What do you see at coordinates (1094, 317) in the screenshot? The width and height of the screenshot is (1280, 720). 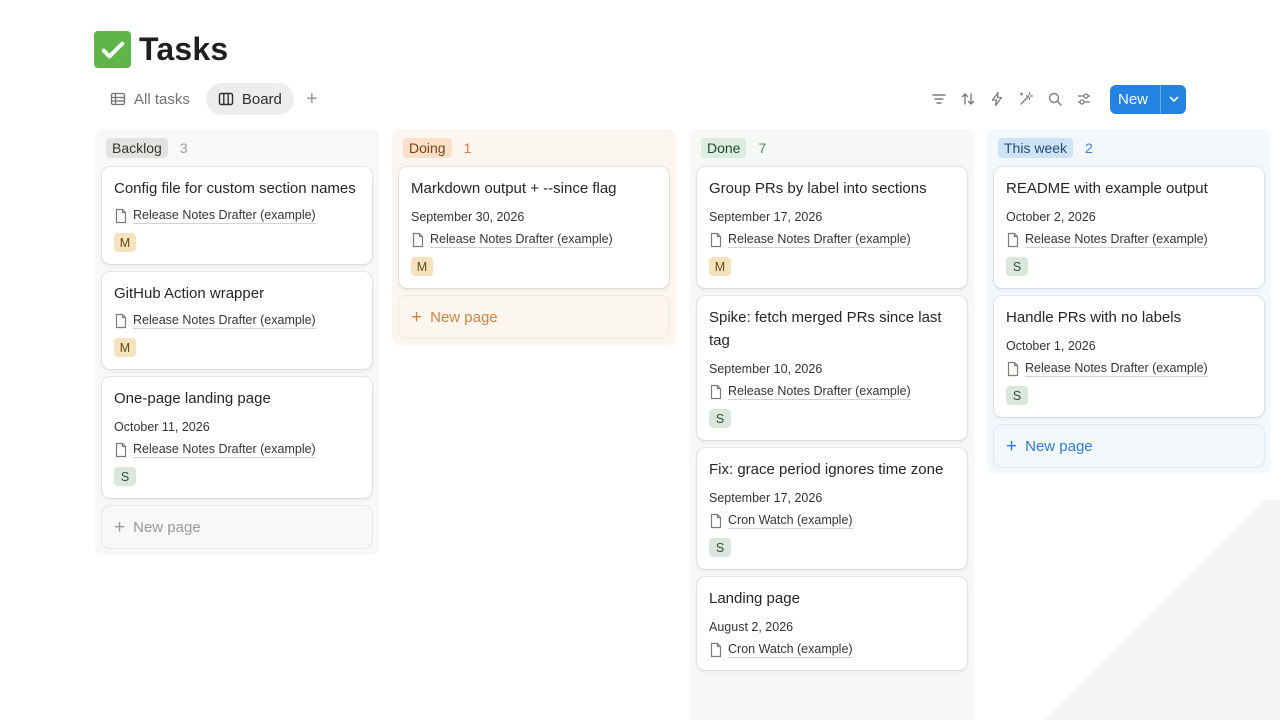 I see `card-title: Handle PRs with no labels` at bounding box center [1094, 317].